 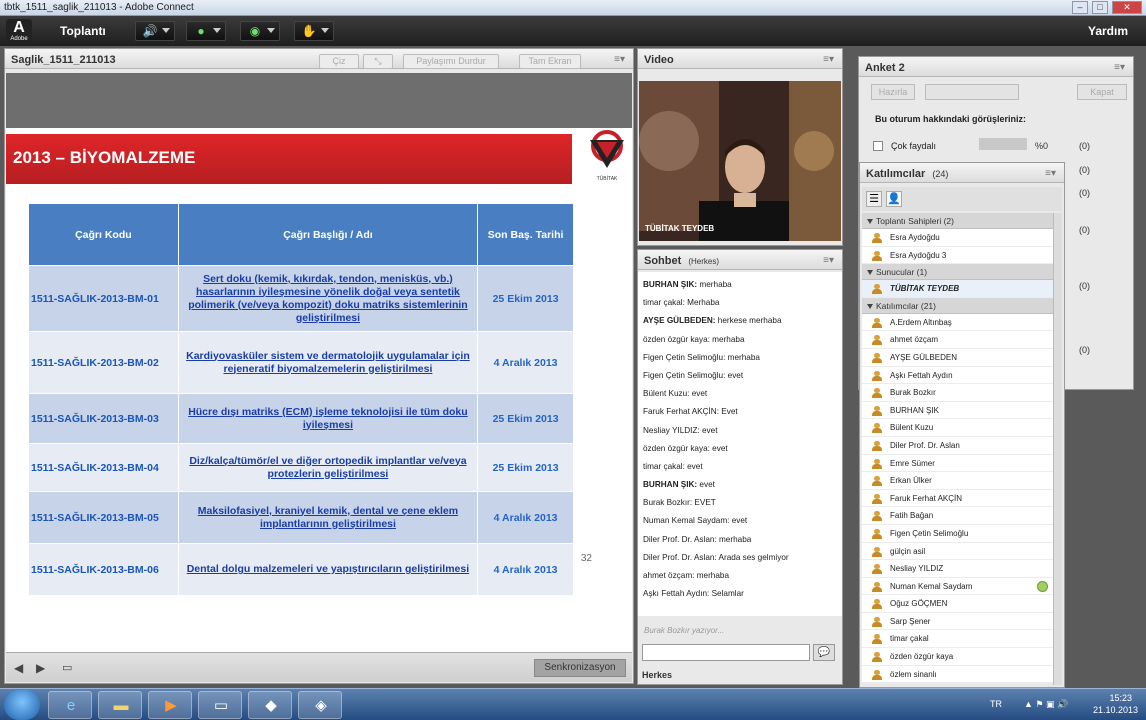 What do you see at coordinates (550, 61) in the screenshot?
I see `fullscreen-button: Tam Ekran` at bounding box center [550, 61].